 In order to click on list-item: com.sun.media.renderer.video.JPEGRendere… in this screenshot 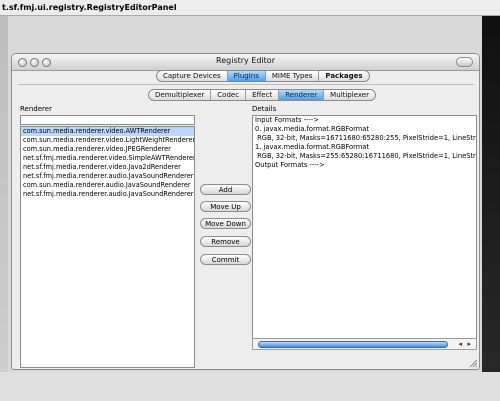, I will do `click(107, 149)`.